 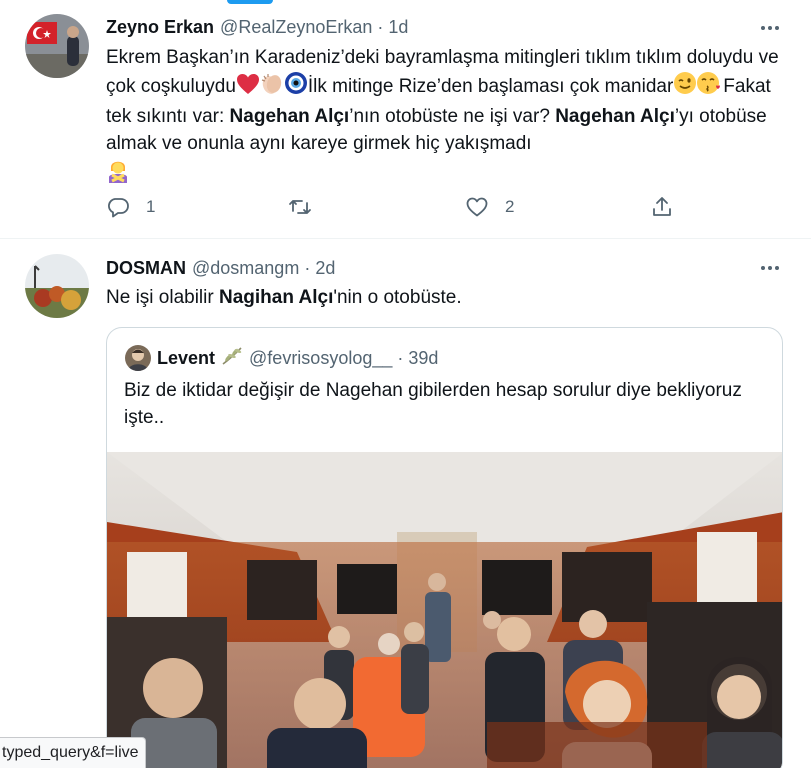 I want to click on reply-count: 1, so click(x=151, y=206).